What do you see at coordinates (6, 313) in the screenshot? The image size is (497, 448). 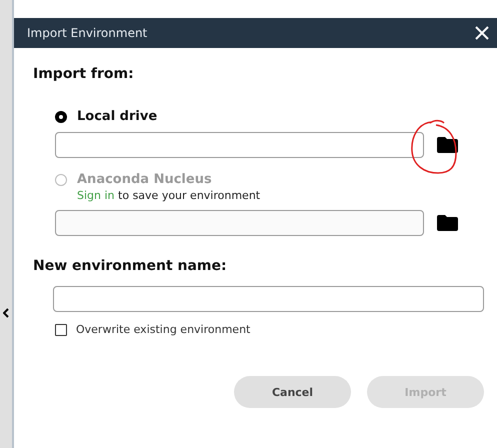 I see `chevron-left-icon` at bounding box center [6, 313].